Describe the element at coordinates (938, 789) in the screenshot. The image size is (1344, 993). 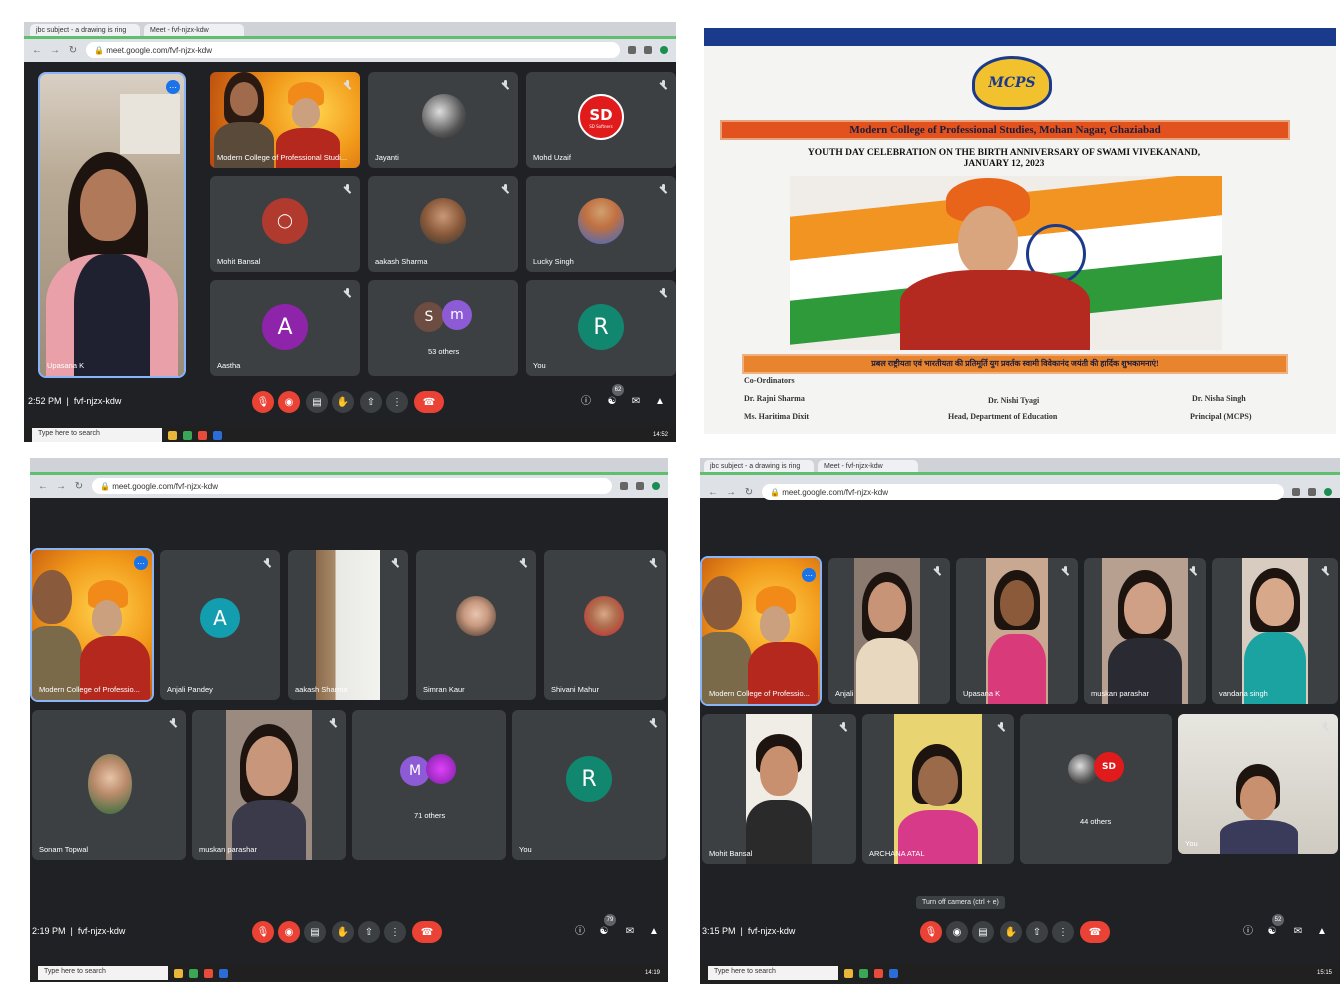
I see `participant-tile: ARCHANA ATAL` at that location.